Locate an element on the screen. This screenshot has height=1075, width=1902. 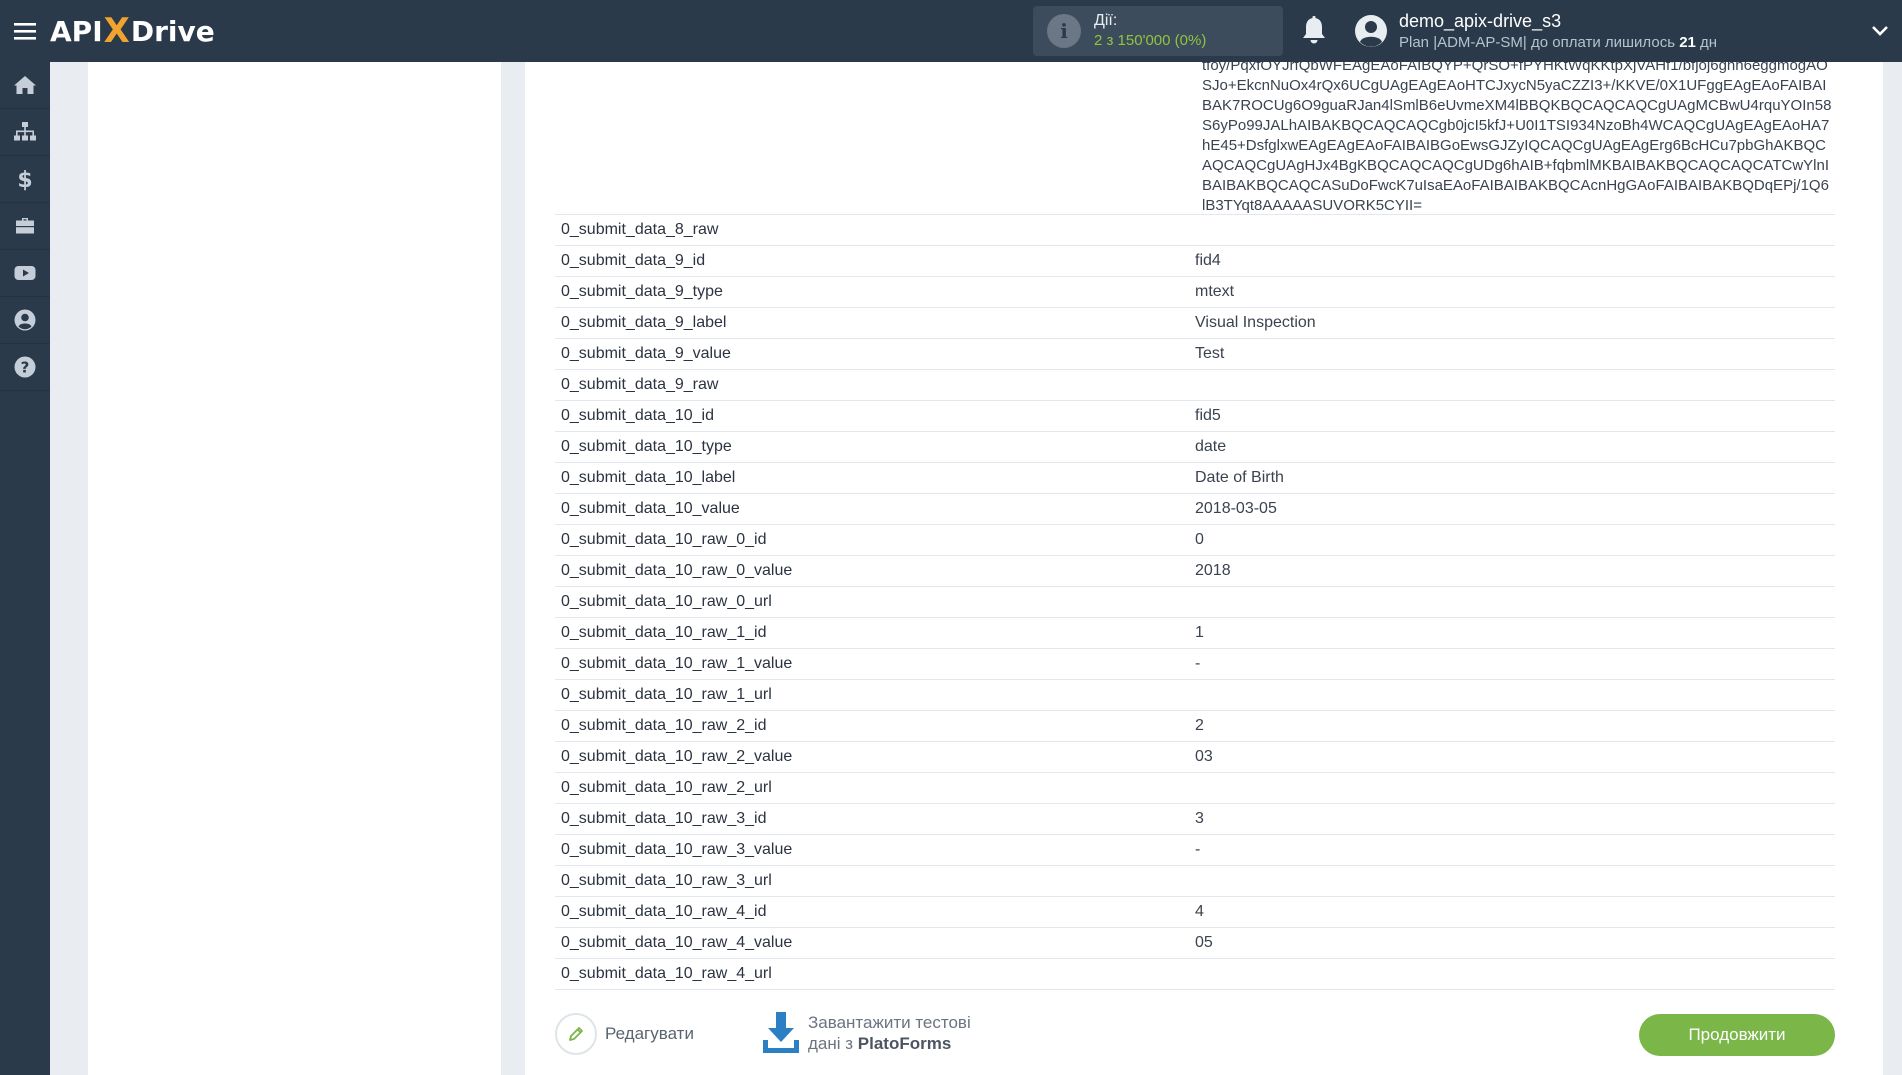
sidebar-item-services is located at coordinates (25, 226).